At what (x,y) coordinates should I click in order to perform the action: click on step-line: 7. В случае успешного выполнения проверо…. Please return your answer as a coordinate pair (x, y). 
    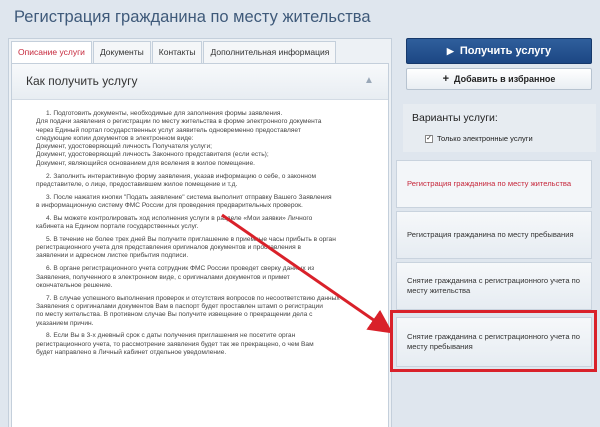
    Looking at the image, I should click on (193, 298).